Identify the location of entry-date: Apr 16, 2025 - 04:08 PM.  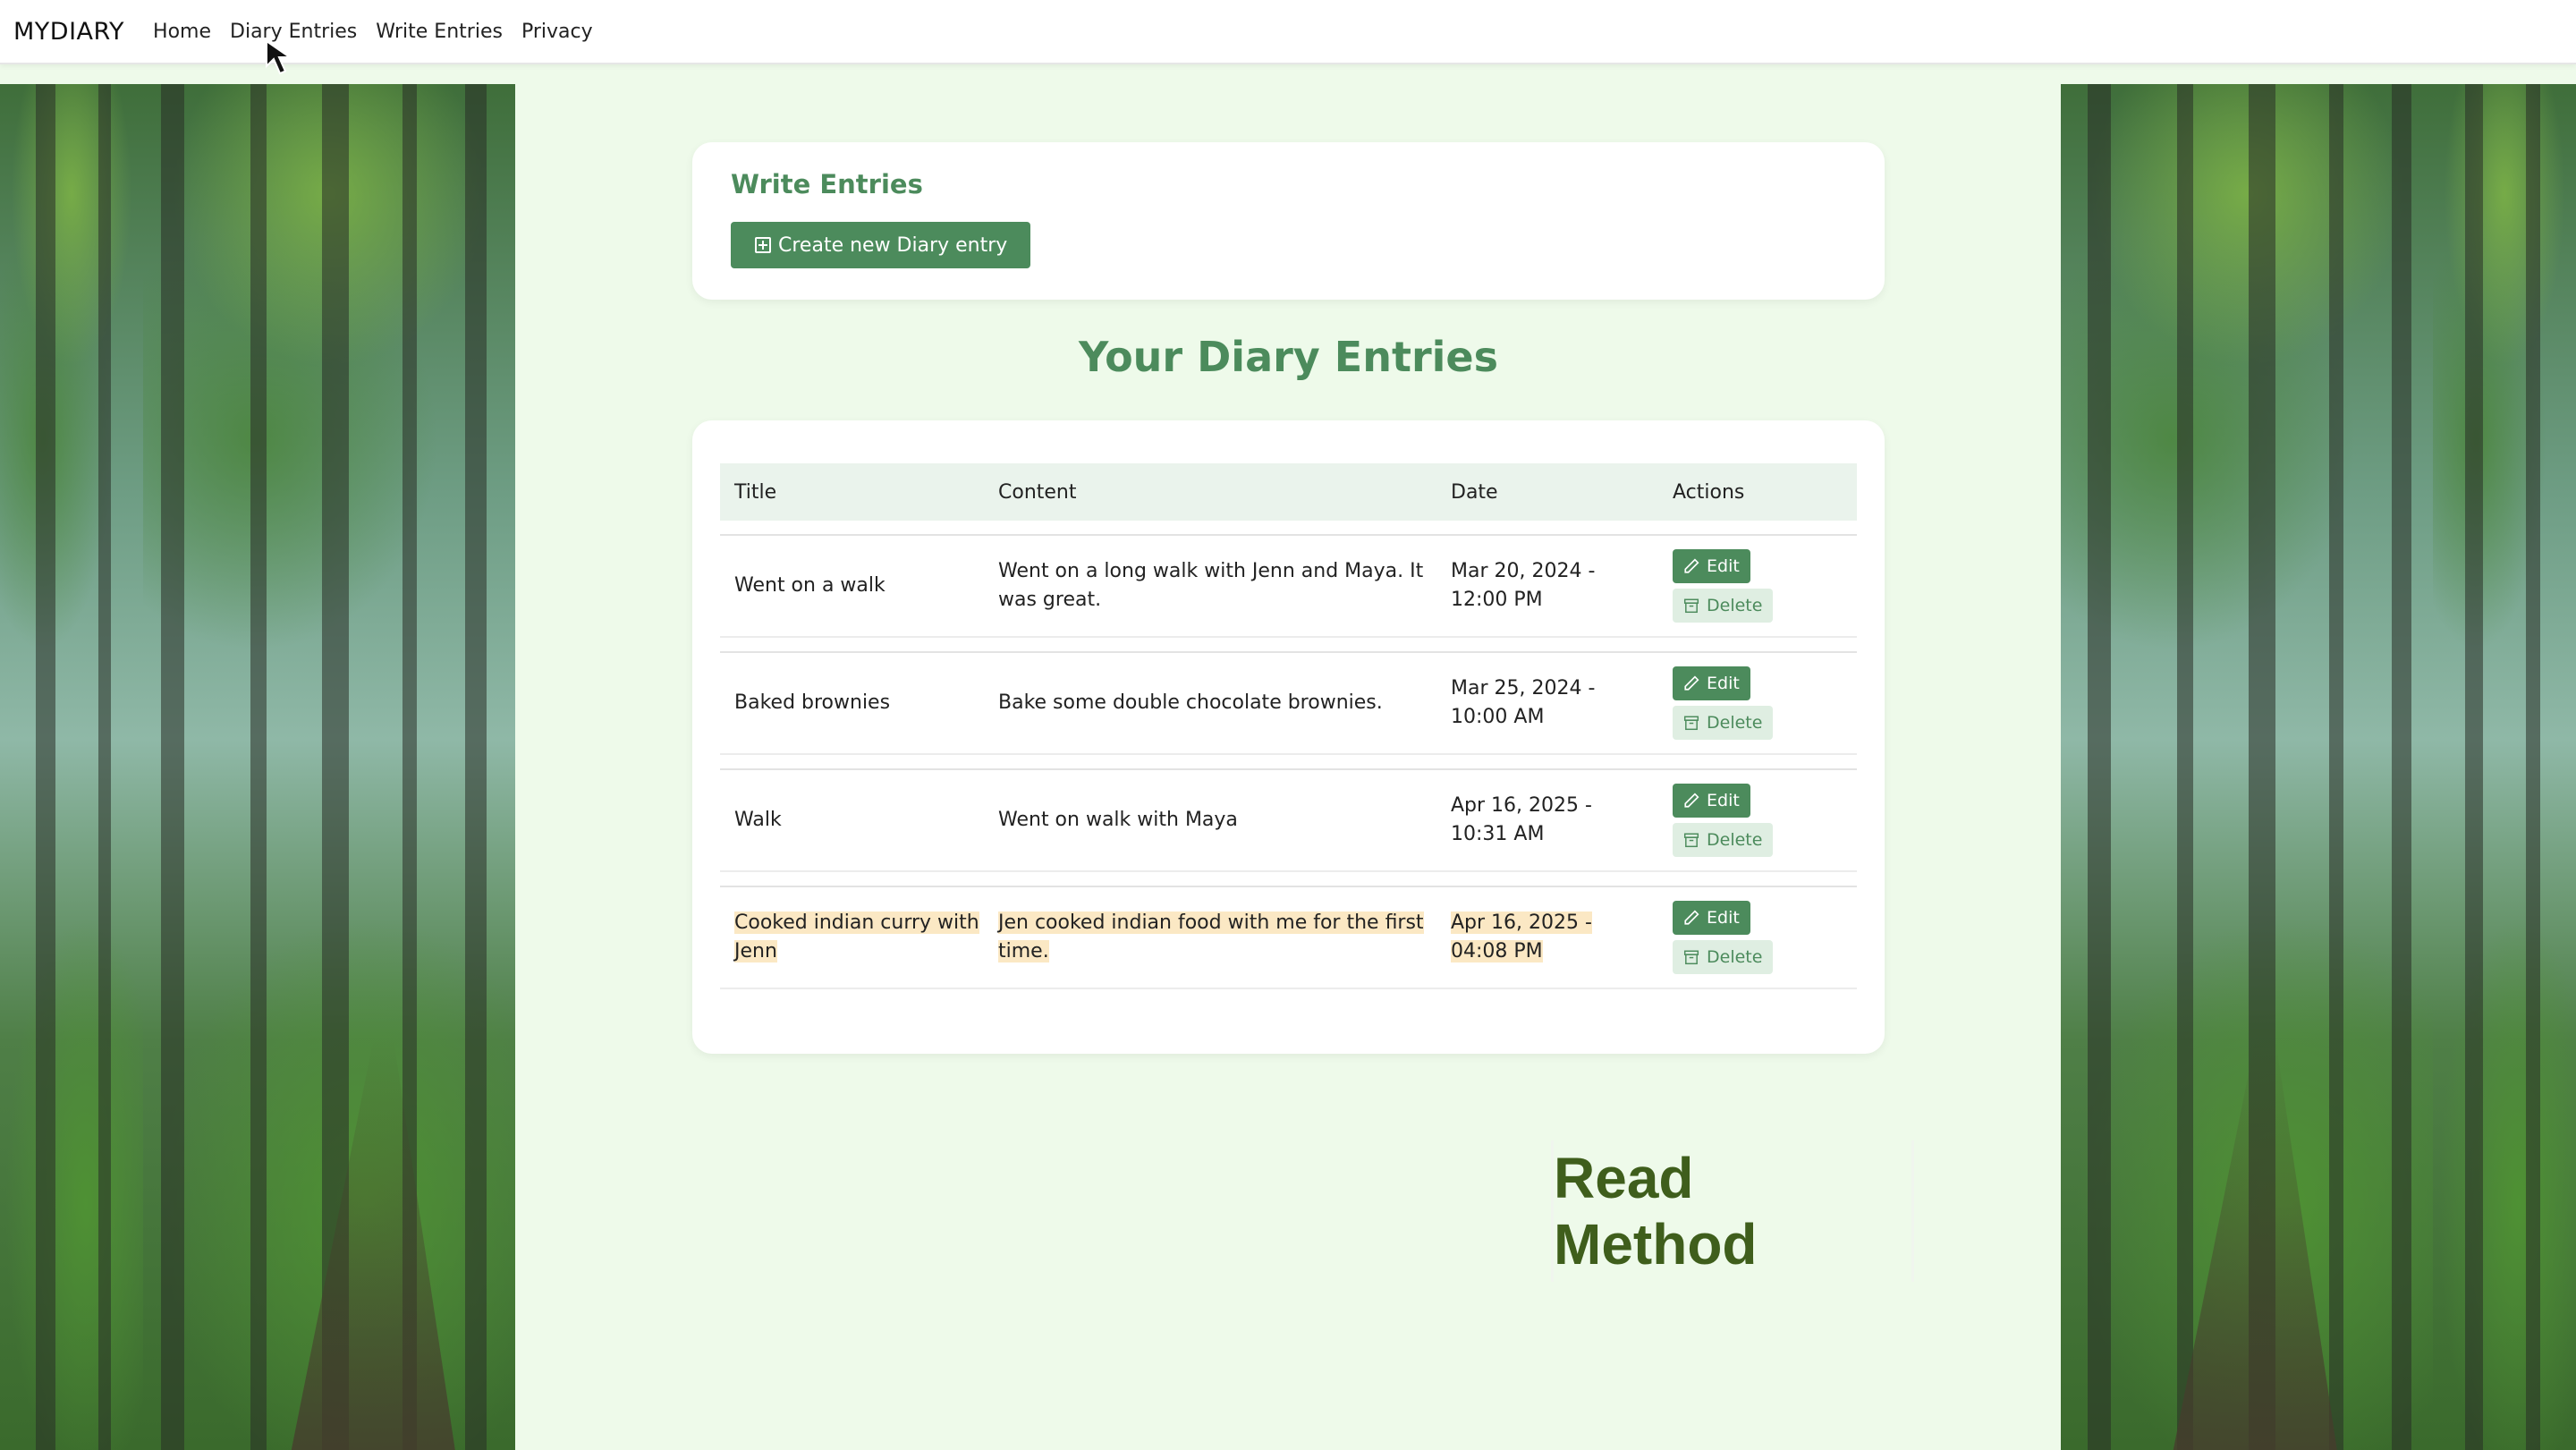
(1521, 937).